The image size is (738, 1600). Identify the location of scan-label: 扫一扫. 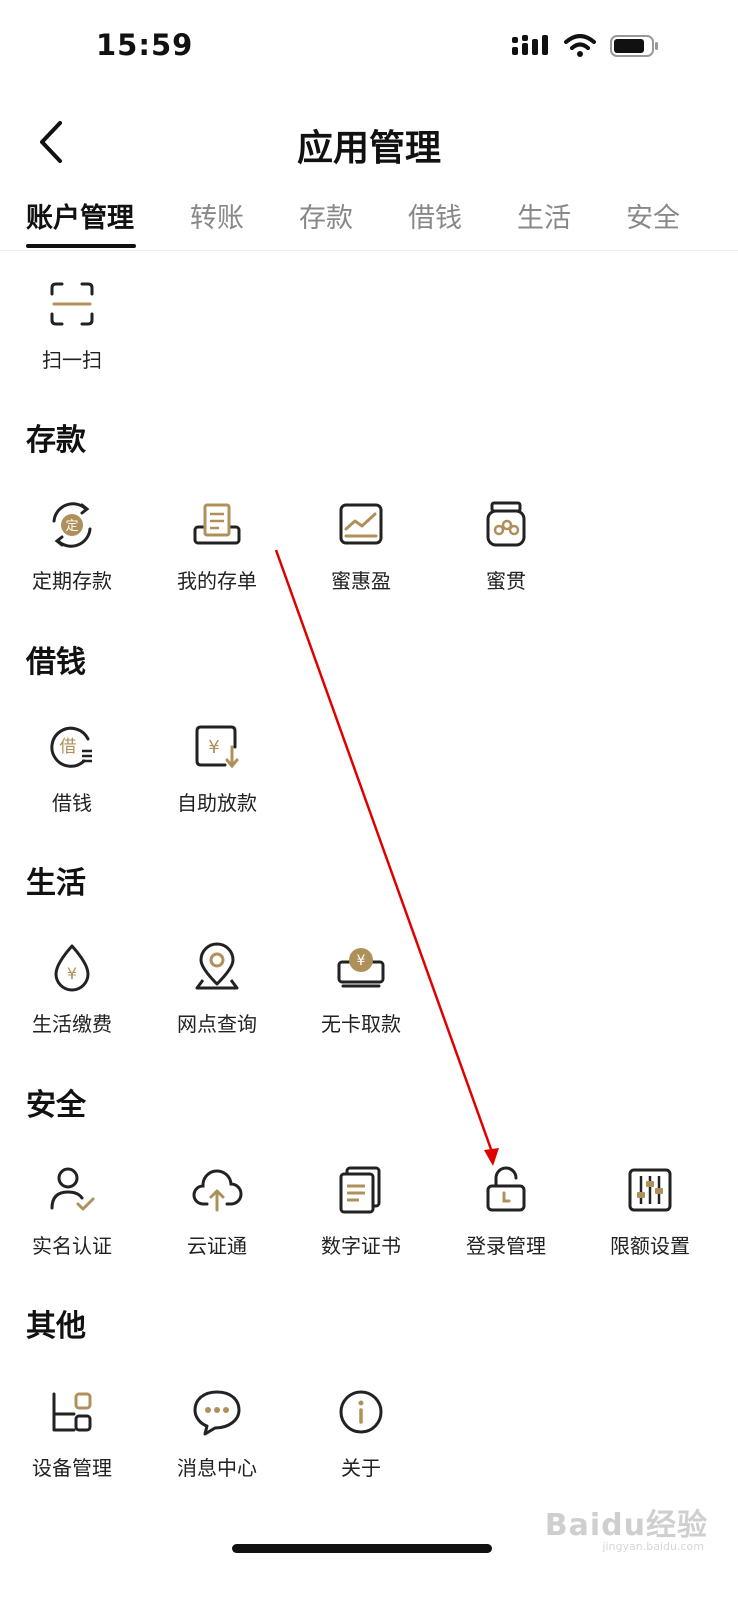
(72, 360).